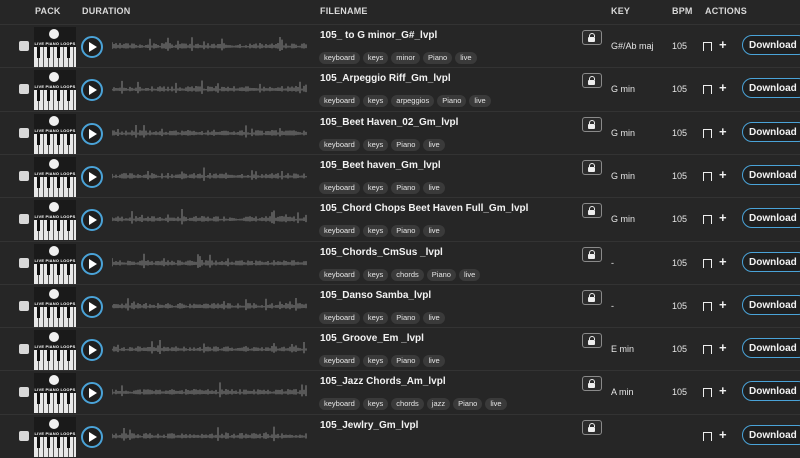 The width and height of the screenshot is (800, 458). Describe the element at coordinates (383, 381) in the screenshot. I see `filename: 105_Jazz Chords_Am_lvpl` at that location.